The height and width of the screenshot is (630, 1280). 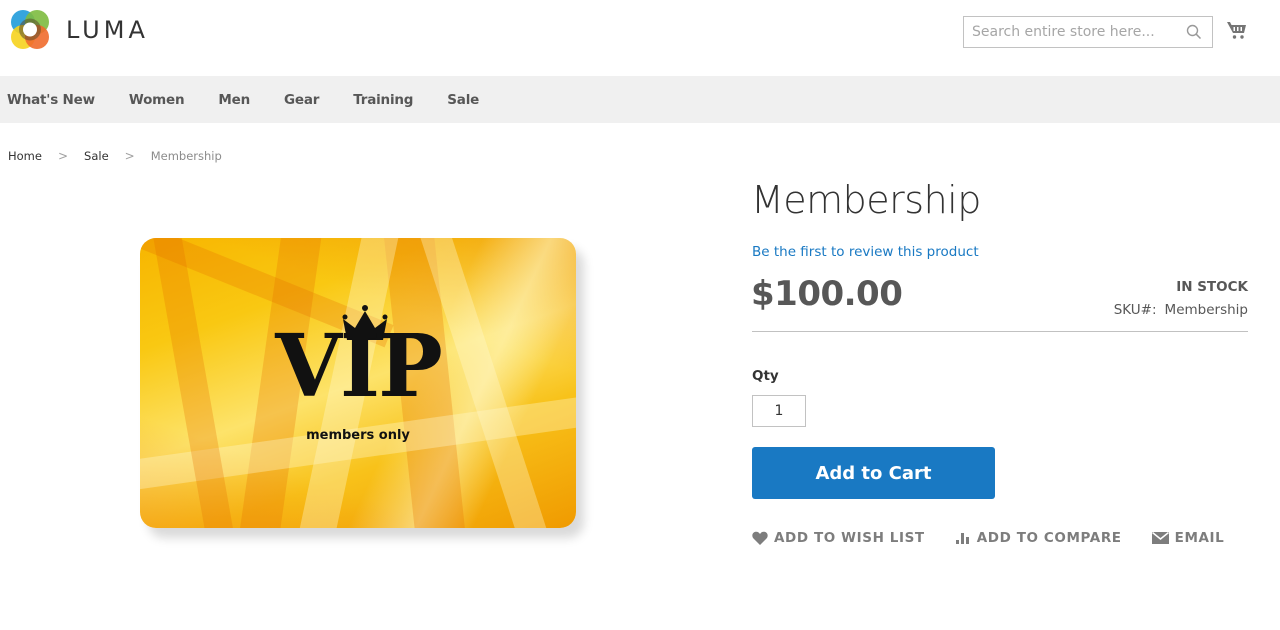 I want to click on divider, so click(x=1000, y=331).